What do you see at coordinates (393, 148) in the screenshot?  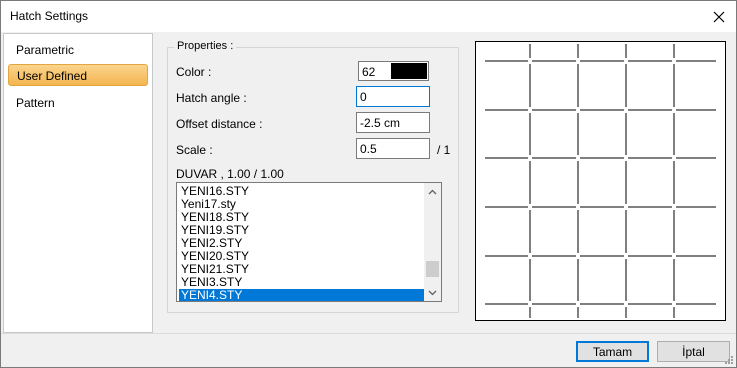 I see `scale-input` at bounding box center [393, 148].